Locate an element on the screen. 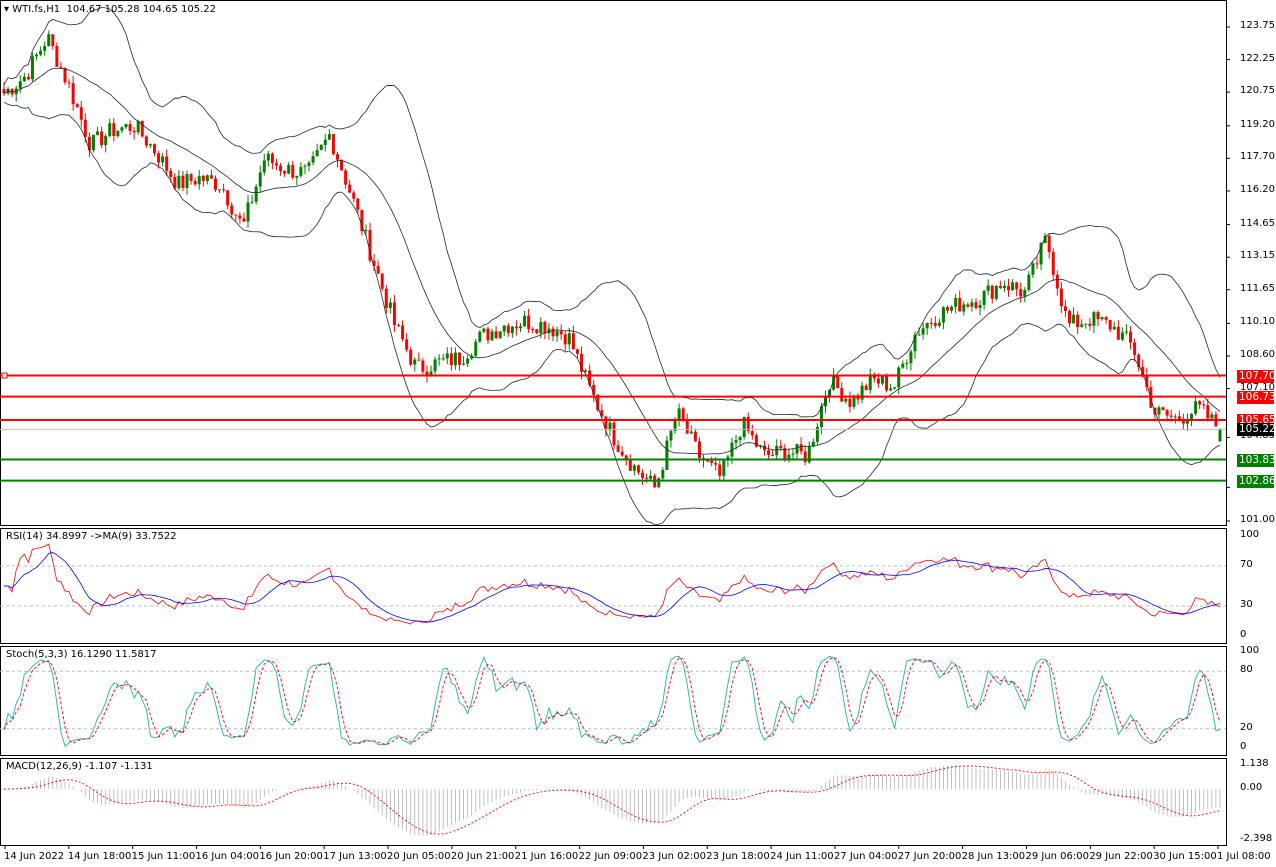 The width and height of the screenshot is (1276, 867). x-tick-label: 27 Jun 20:00 is located at coordinates (929, 856).